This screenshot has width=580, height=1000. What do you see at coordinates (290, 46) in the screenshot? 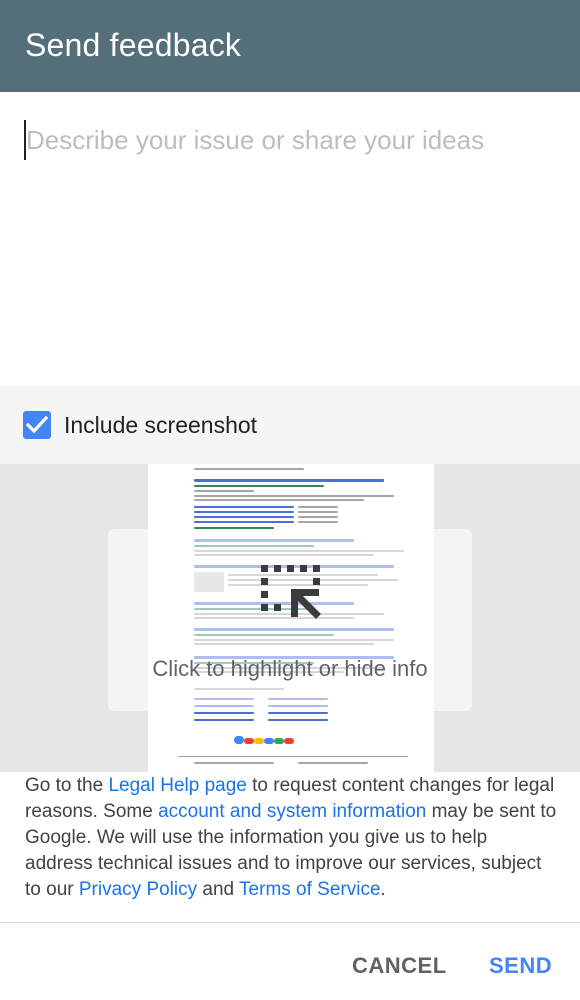
I see `dialog-header: Send feedback` at bounding box center [290, 46].